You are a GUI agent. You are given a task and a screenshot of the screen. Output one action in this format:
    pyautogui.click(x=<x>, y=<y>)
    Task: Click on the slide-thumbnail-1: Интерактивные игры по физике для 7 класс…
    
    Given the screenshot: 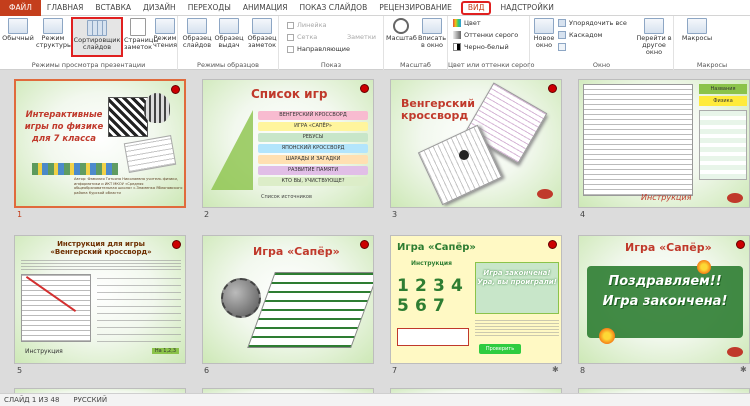 What is the action you would take?
    pyautogui.click(x=100, y=143)
    